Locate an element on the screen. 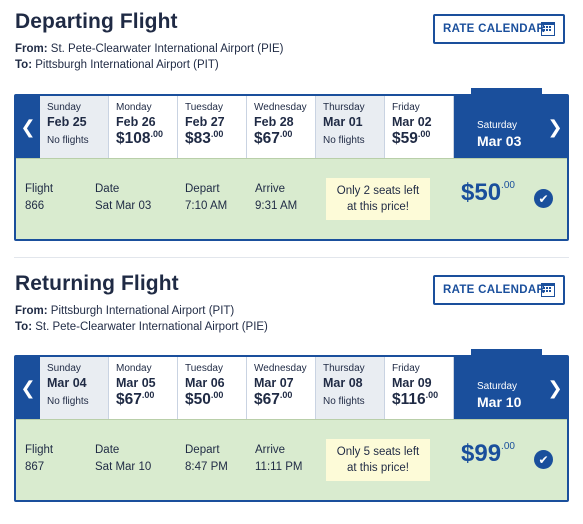  day-of-week: Wednesday is located at coordinates (280, 368).